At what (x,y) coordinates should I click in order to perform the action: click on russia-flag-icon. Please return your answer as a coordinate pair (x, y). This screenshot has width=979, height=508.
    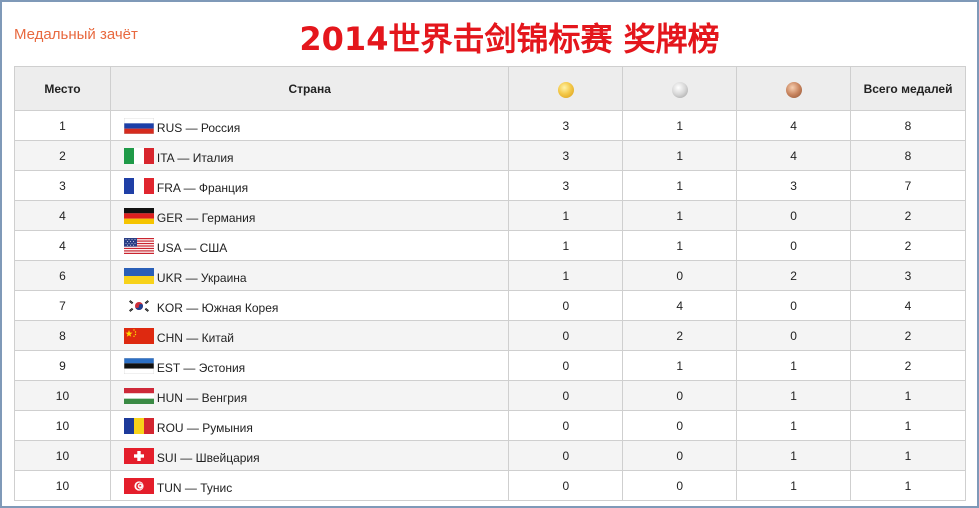
    Looking at the image, I should click on (138, 125).